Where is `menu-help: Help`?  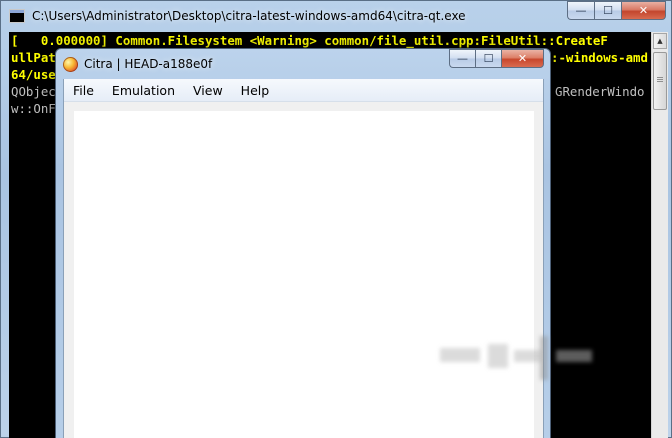 menu-help: Help is located at coordinates (255, 90).